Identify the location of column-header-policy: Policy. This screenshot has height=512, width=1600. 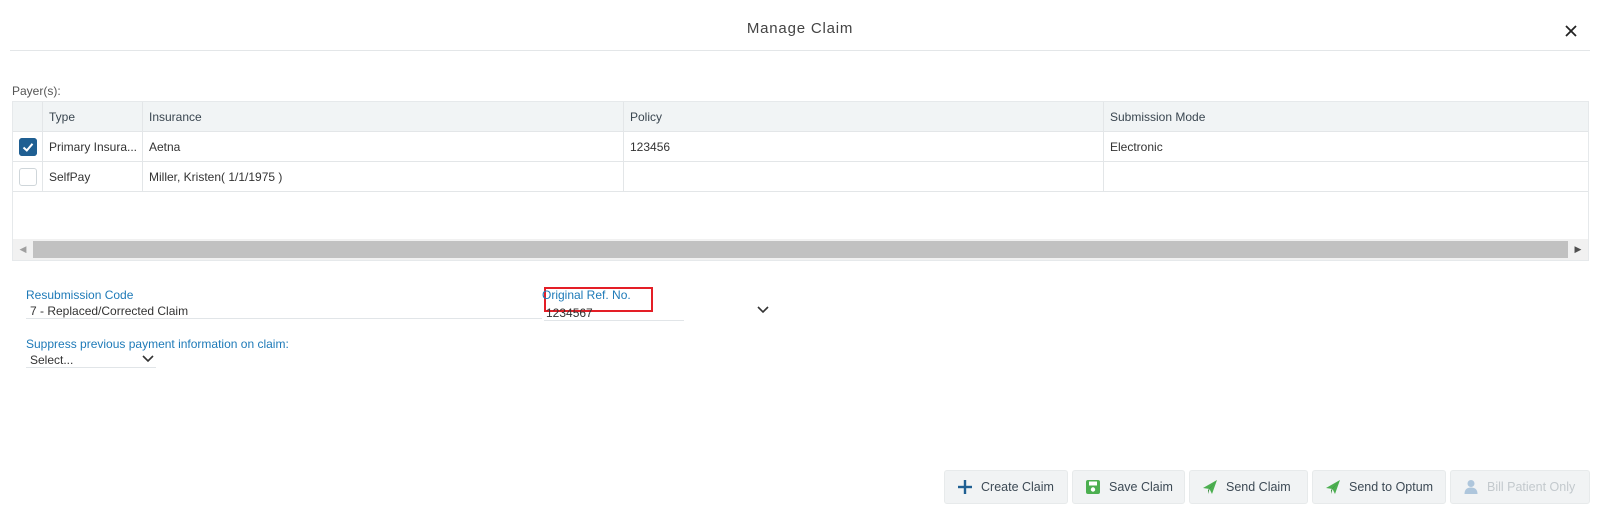
(863, 117).